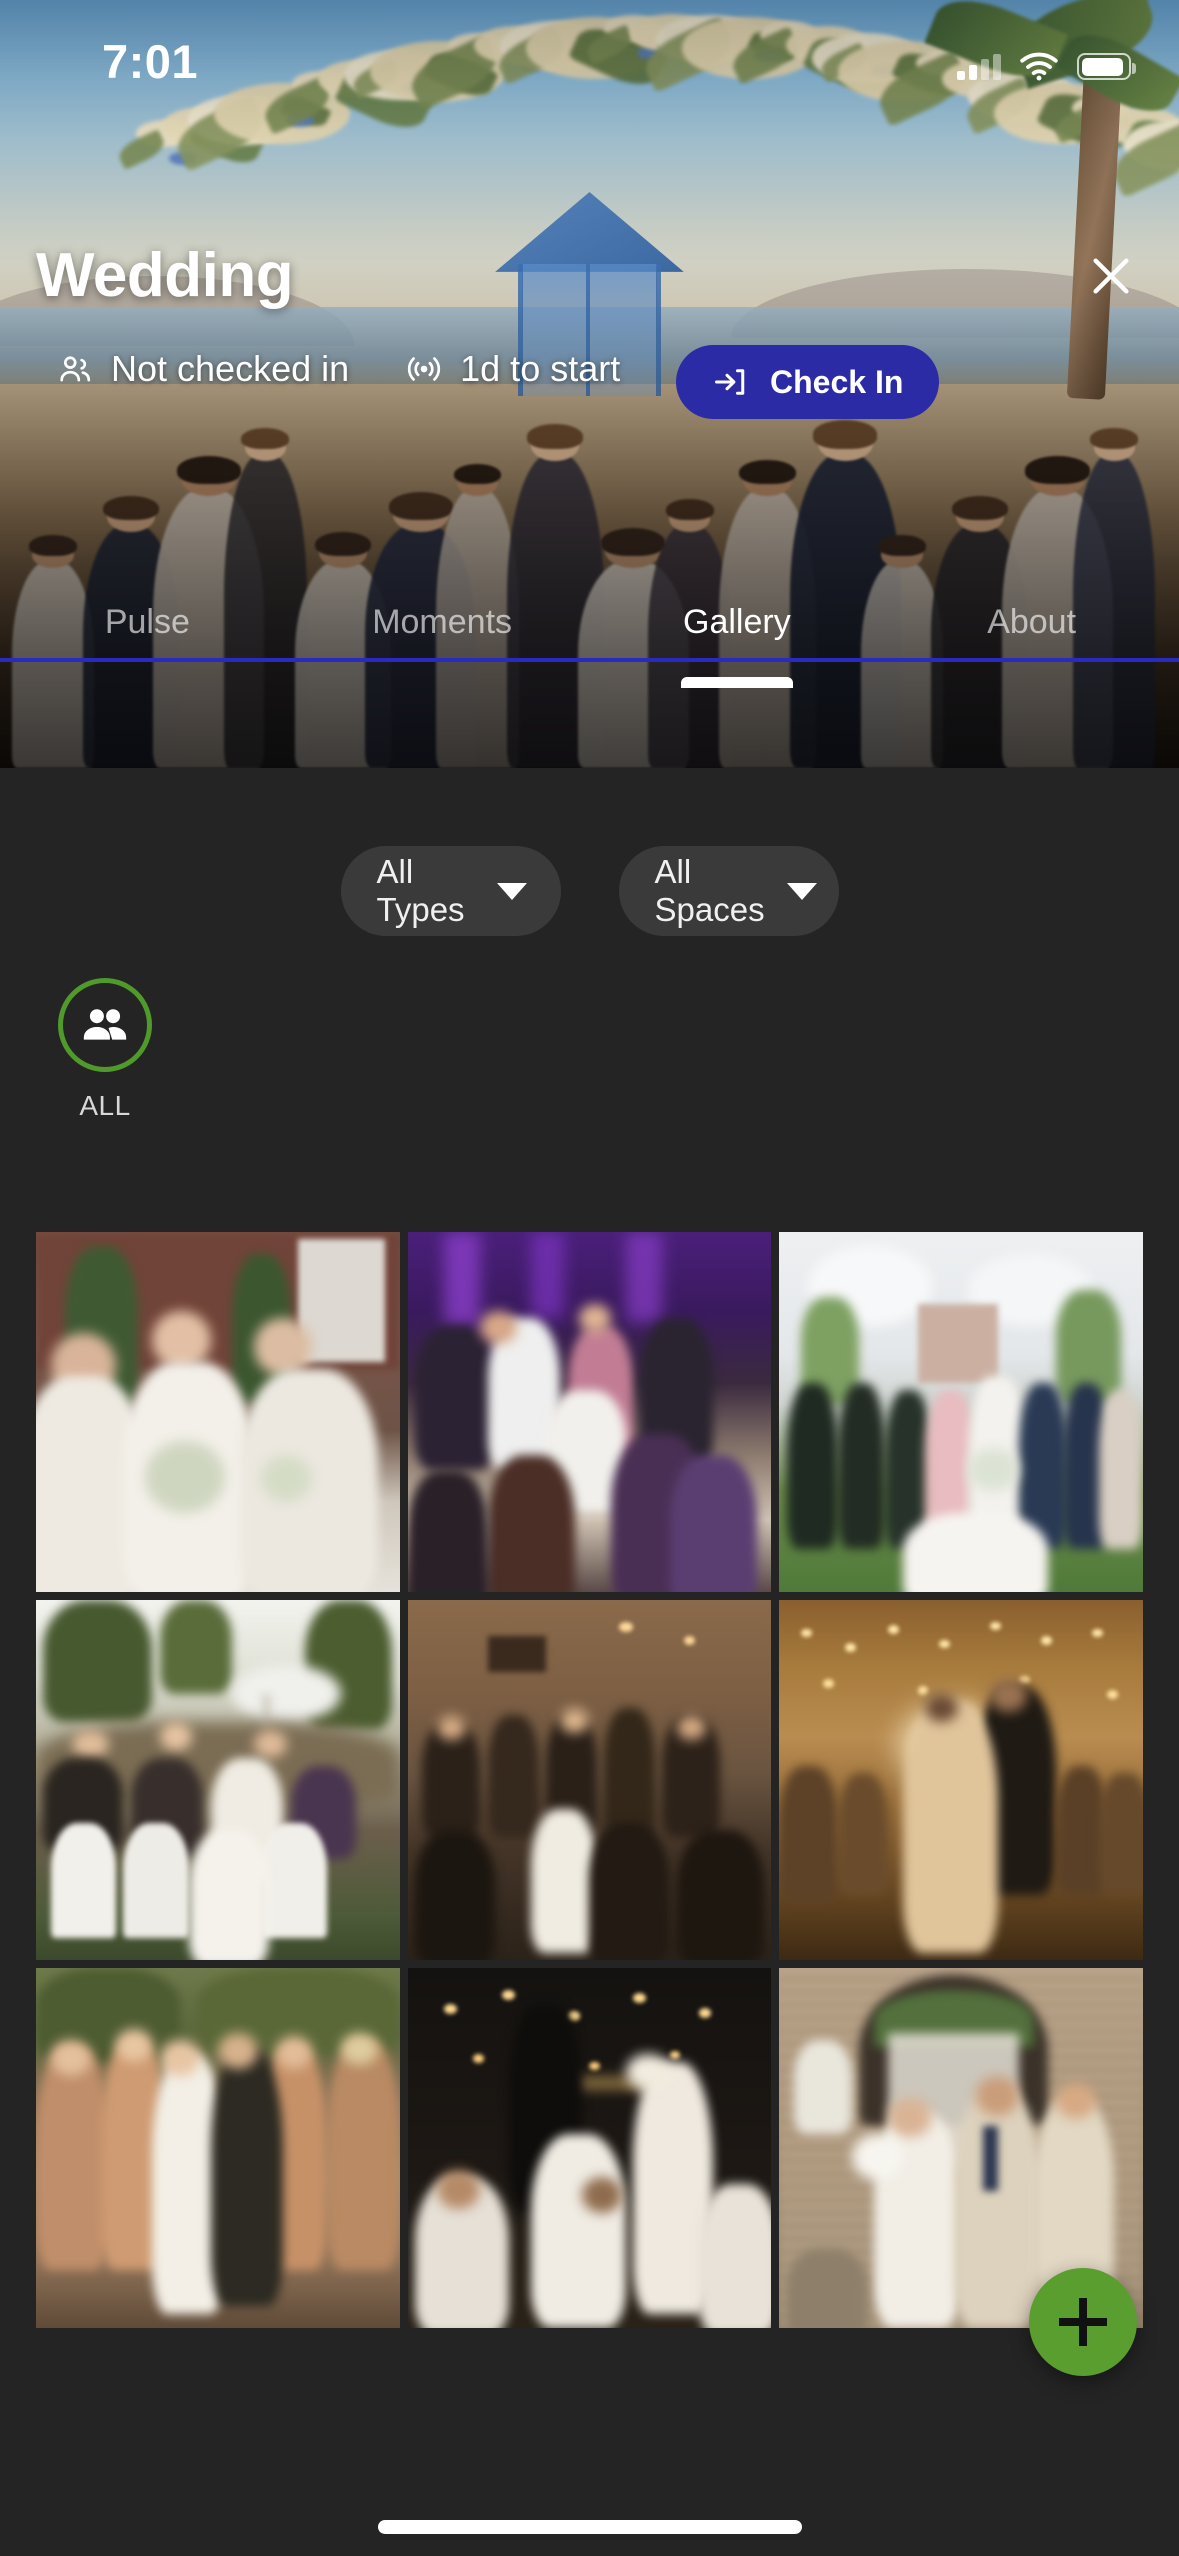  I want to click on avatar, so click(105, 1025).